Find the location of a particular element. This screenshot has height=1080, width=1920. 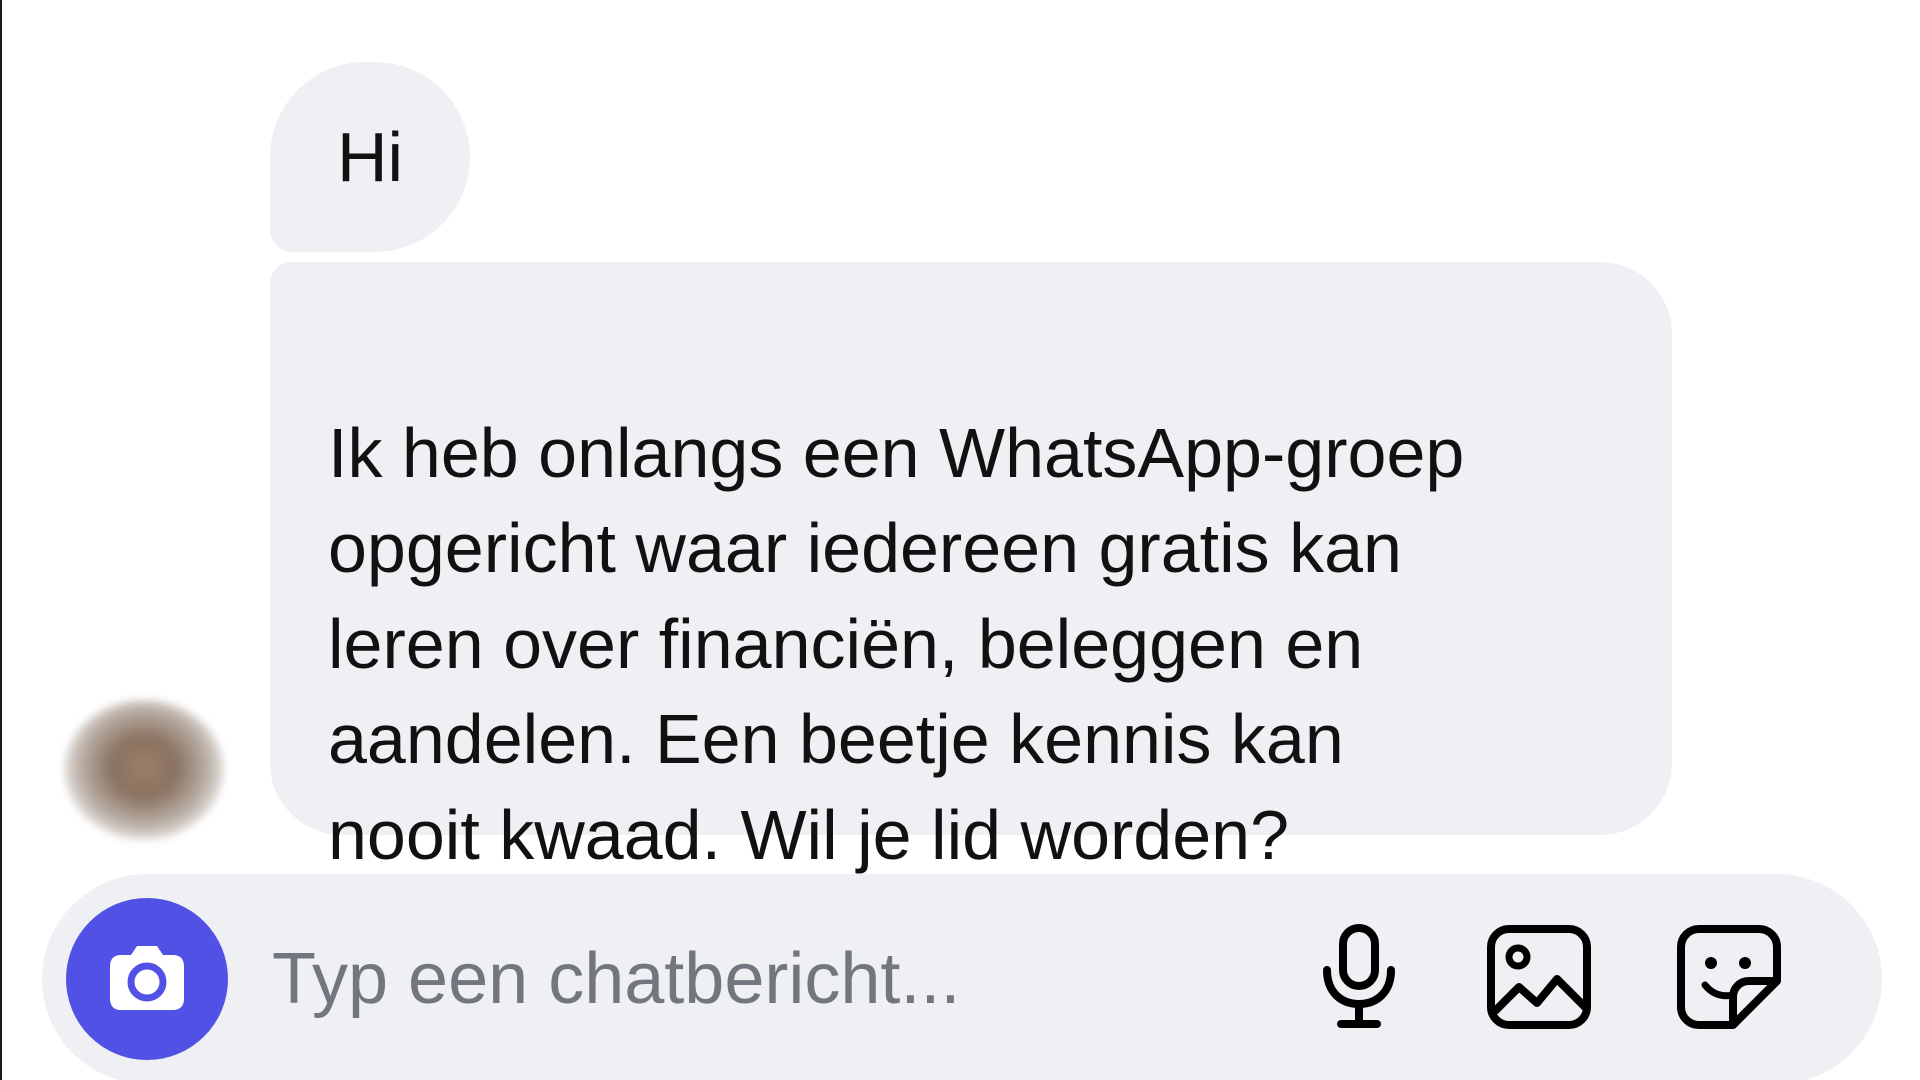

microphone-icon is located at coordinates (1359, 976).